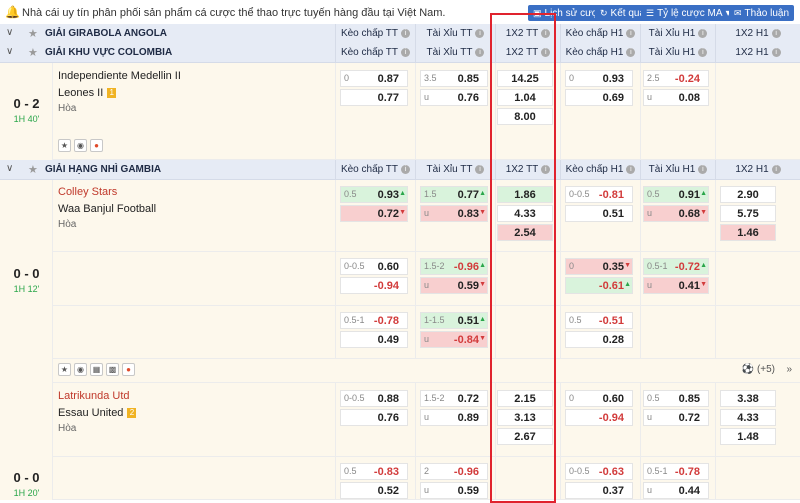 This screenshot has width=800, height=503. I want to click on odds-cell: u 0.08, so click(676, 97).